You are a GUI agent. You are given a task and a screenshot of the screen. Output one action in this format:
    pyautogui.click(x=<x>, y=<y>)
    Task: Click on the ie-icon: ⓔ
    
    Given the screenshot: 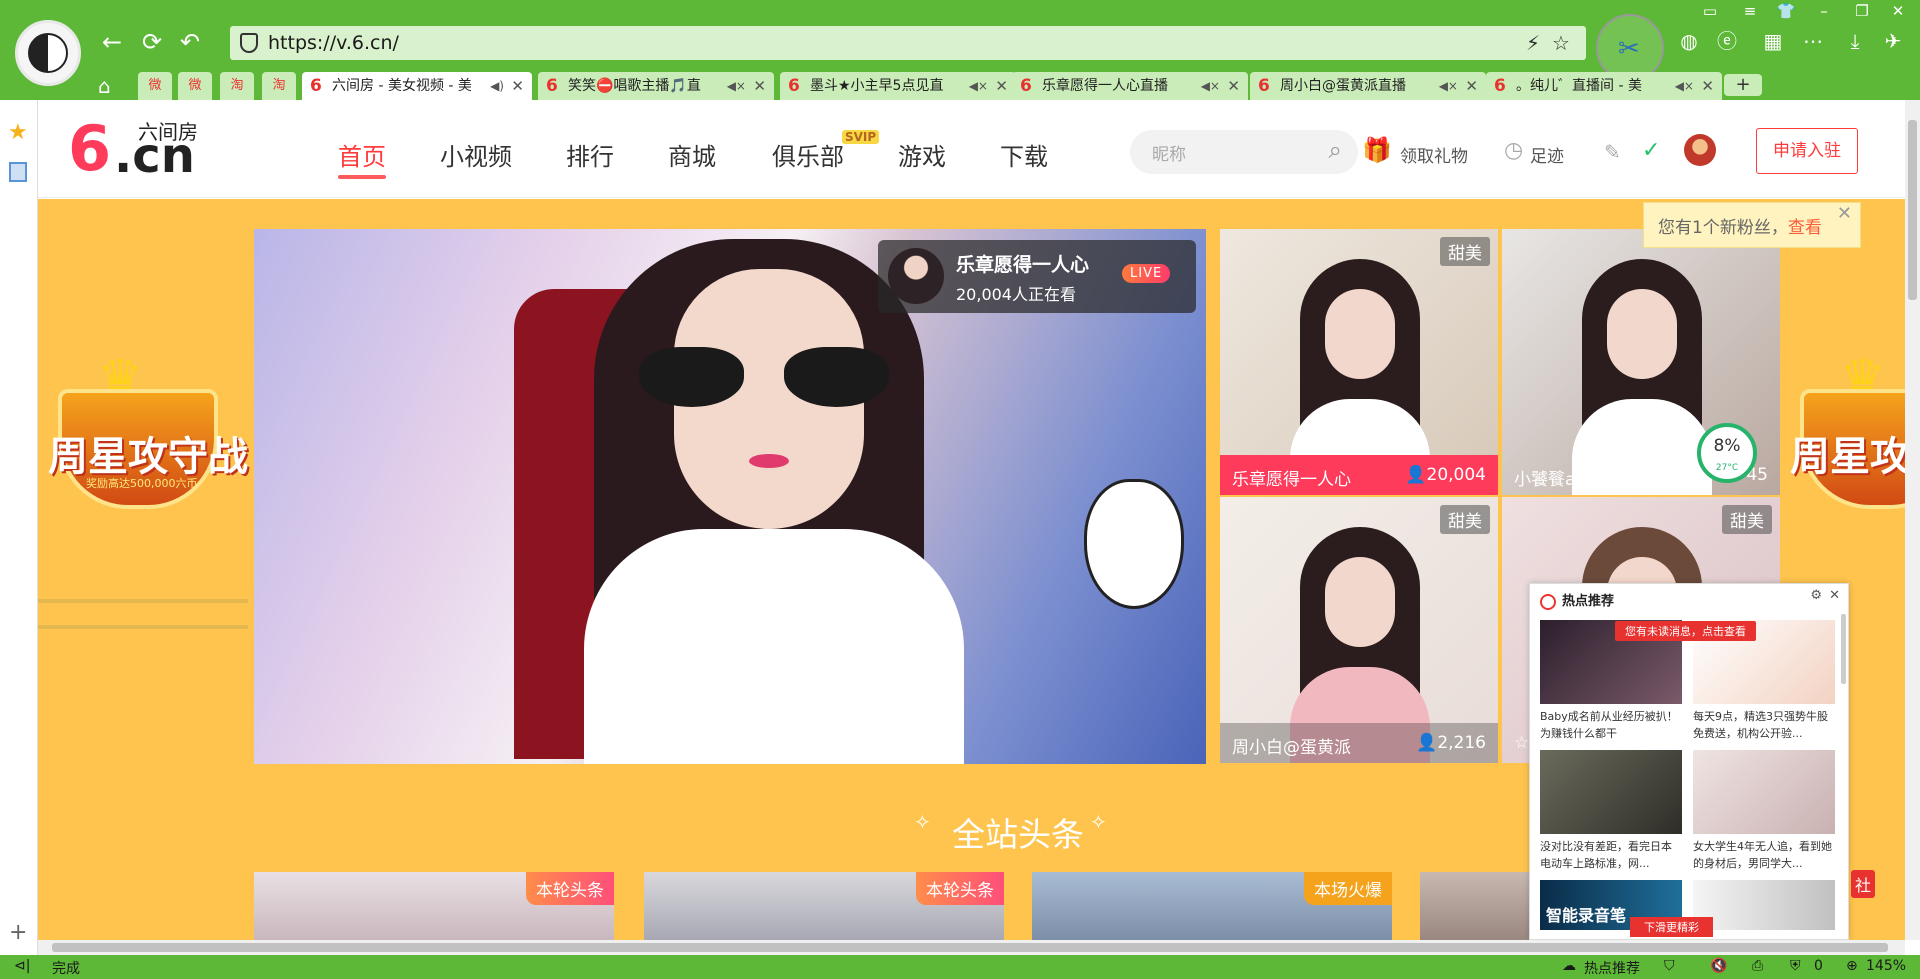 What is the action you would take?
    pyautogui.click(x=1727, y=41)
    